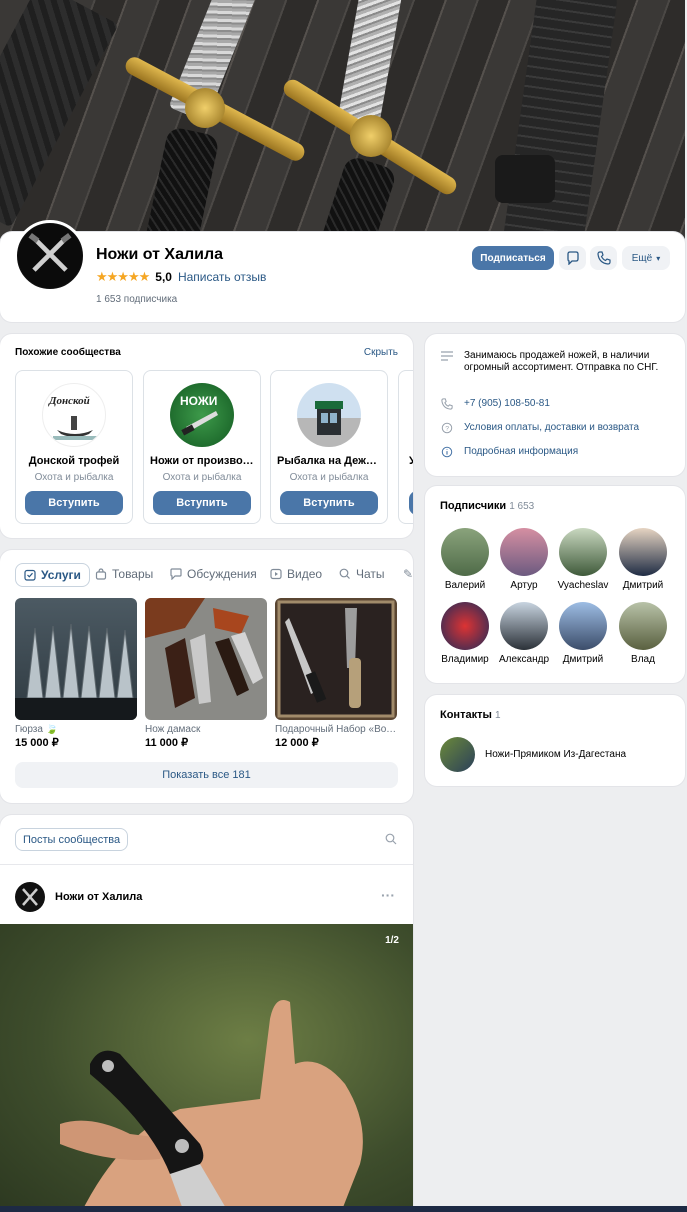 This screenshot has width=687, height=1212. I want to click on subscriber: Влад, so click(643, 633).